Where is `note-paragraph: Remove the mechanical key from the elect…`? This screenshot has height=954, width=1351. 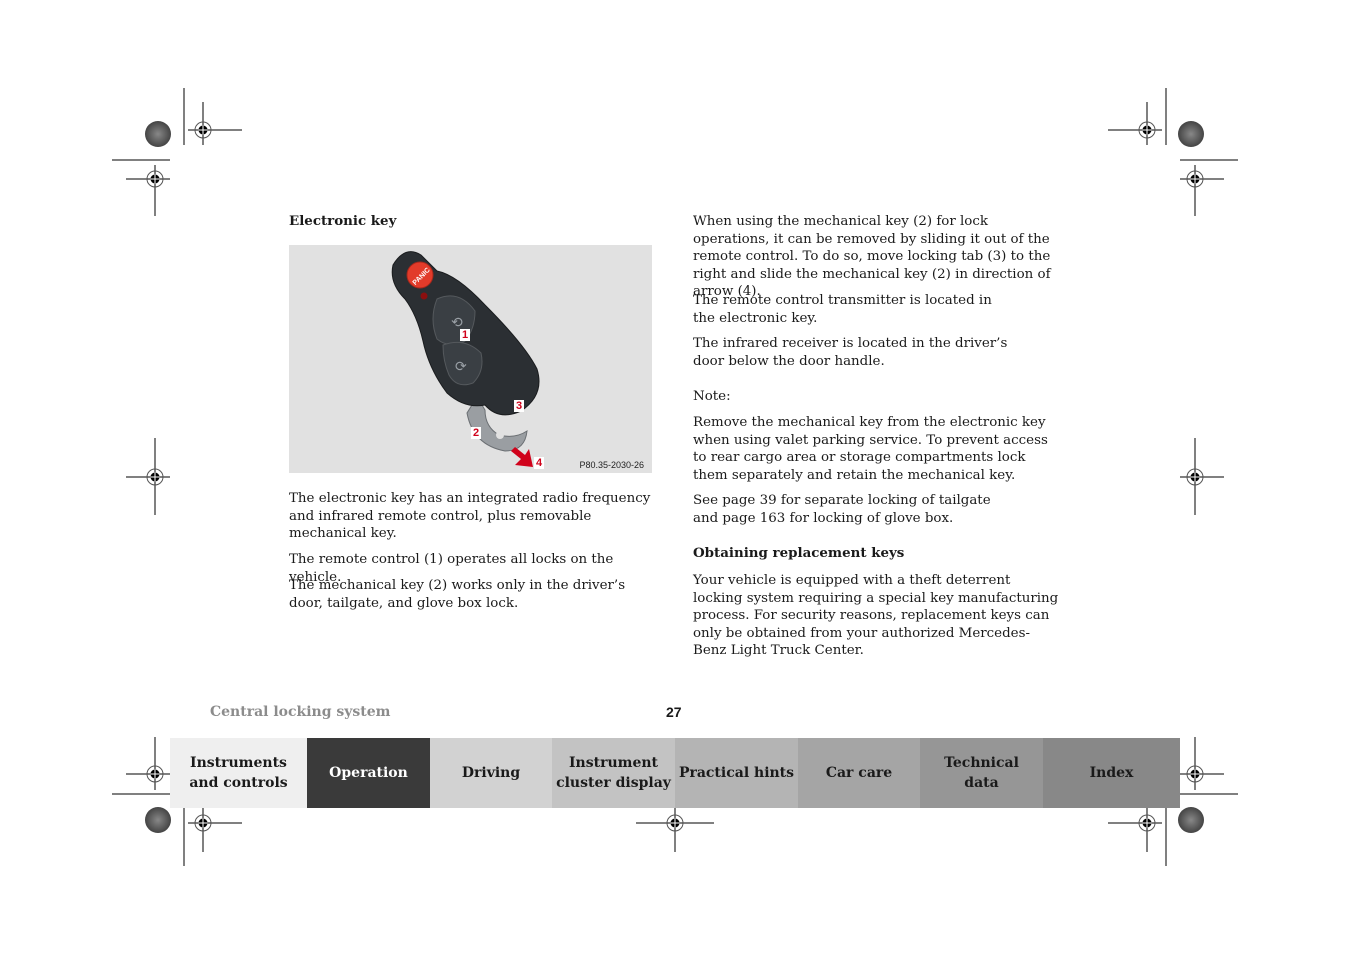 note-paragraph: Remove the mechanical key from the elect… is located at coordinates (870, 449).